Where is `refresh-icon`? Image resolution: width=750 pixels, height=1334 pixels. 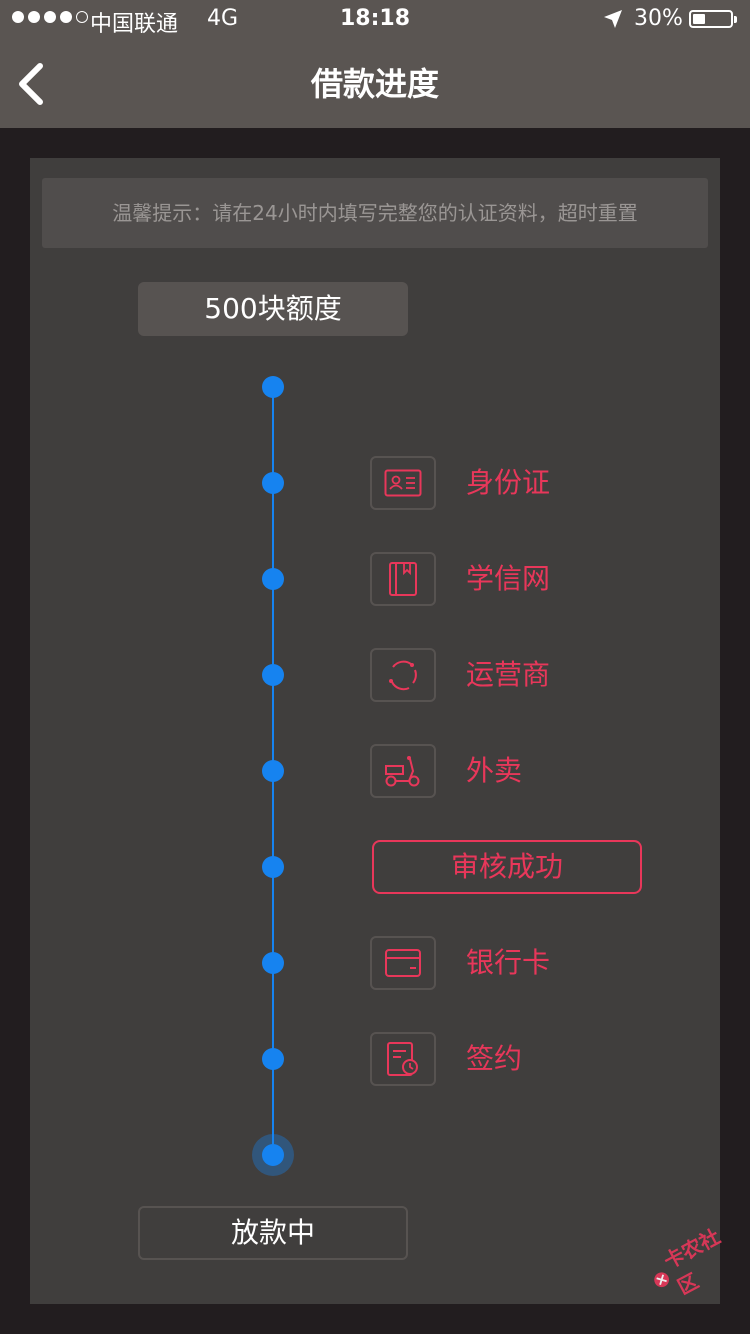 refresh-icon is located at coordinates (403, 675).